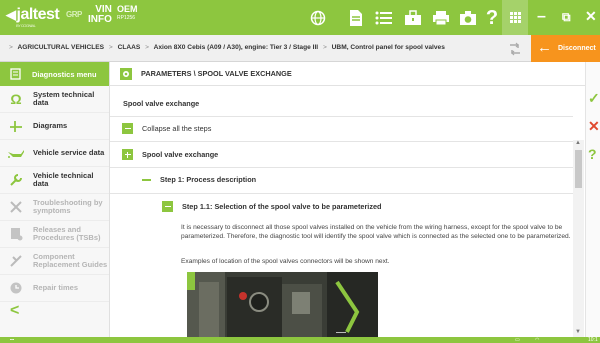  I want to click on diagnostics-icon, so click(15, 74).